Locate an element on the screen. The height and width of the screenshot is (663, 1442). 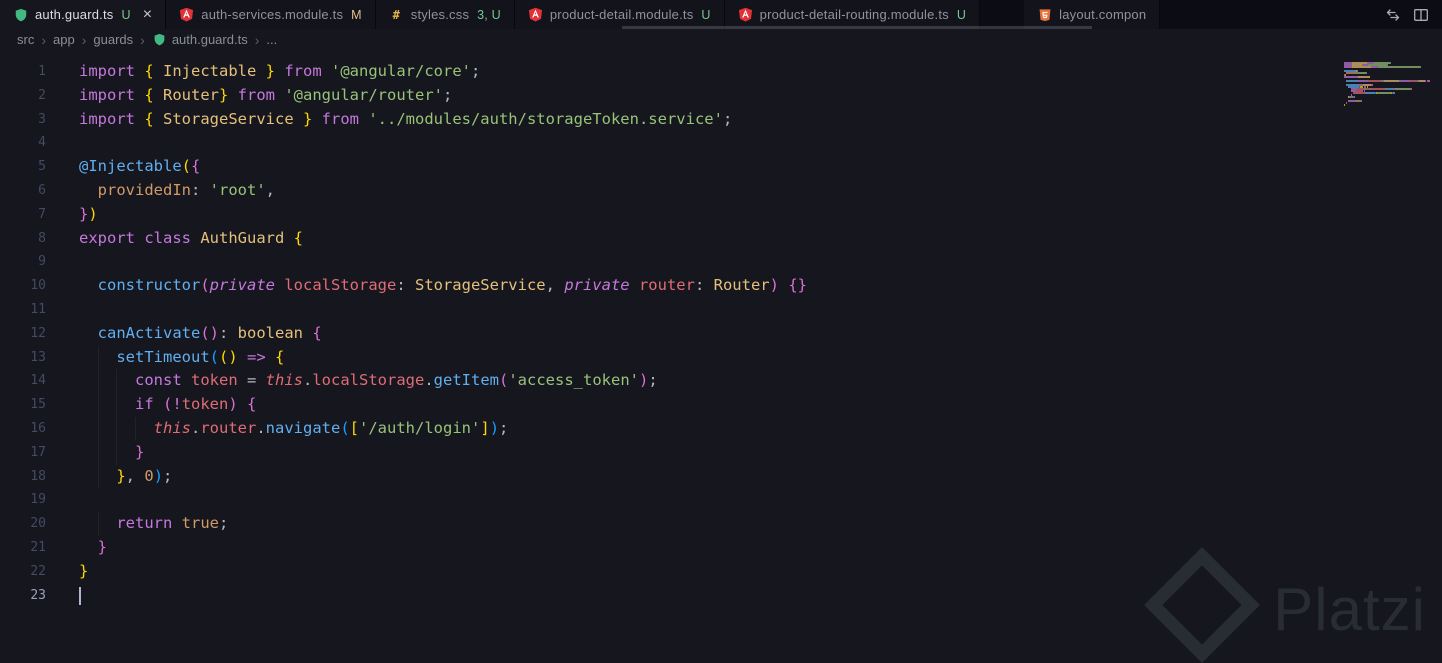
breadcrumb-file: auth.guard.ts is located at coordinates (200, 39).